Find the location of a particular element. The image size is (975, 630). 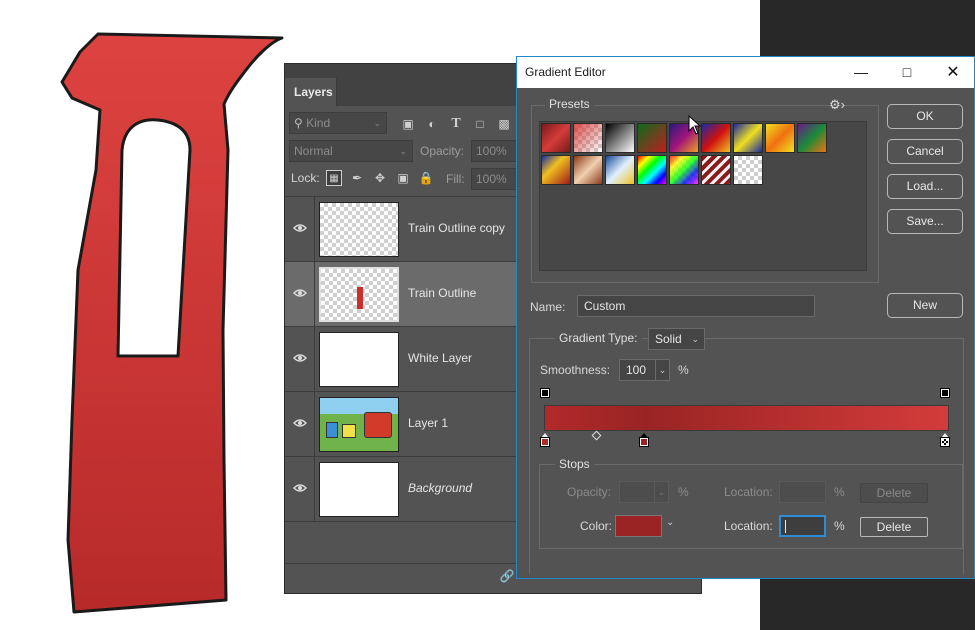

layer-name: Layer 1 is located at coordinates (428, 423).